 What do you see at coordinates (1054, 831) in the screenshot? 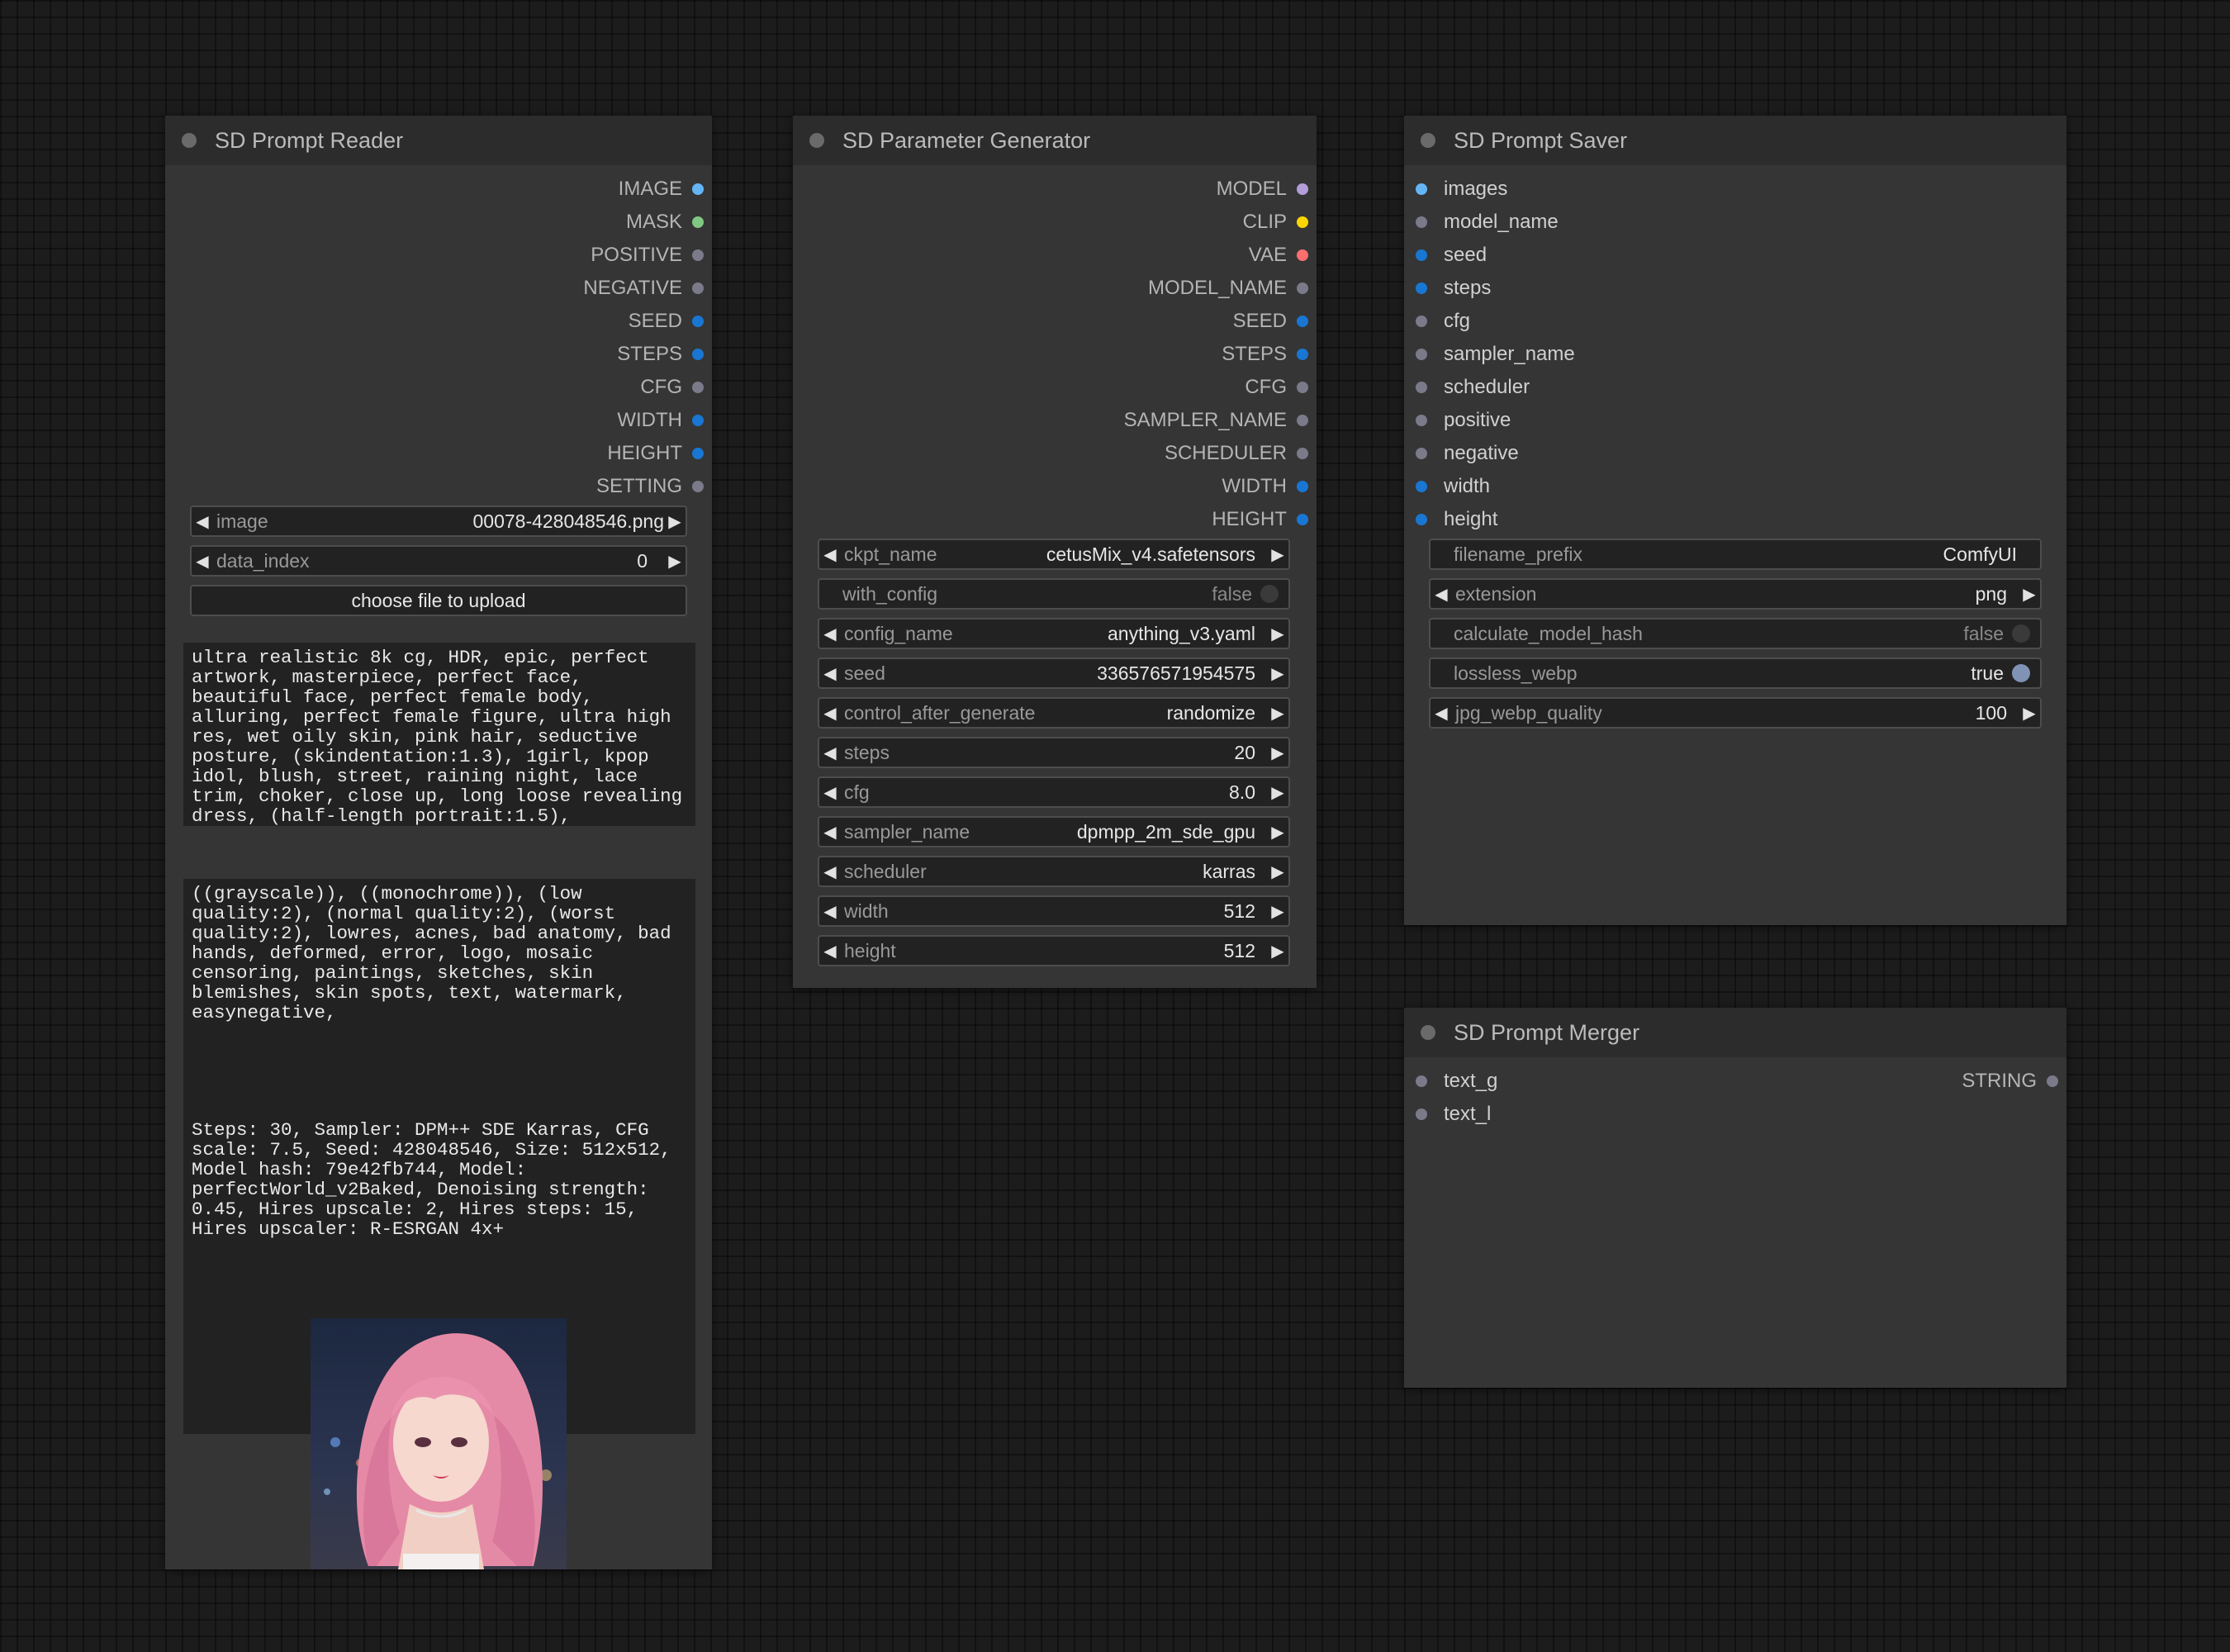
I see `sampler-name-widget: ◀ sampler_name dpmpp_2m_sde_gpu ▶` at bounding box center [1054, 831].